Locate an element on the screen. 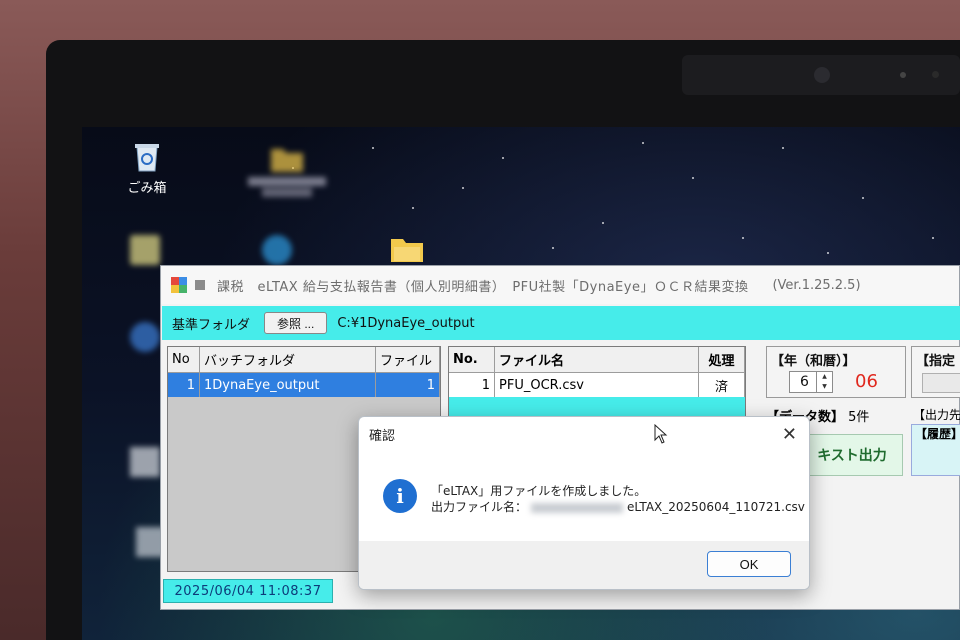 This screenshot has height=640, width=960. dialog-footer: OK is located at coordinates (584, 565).